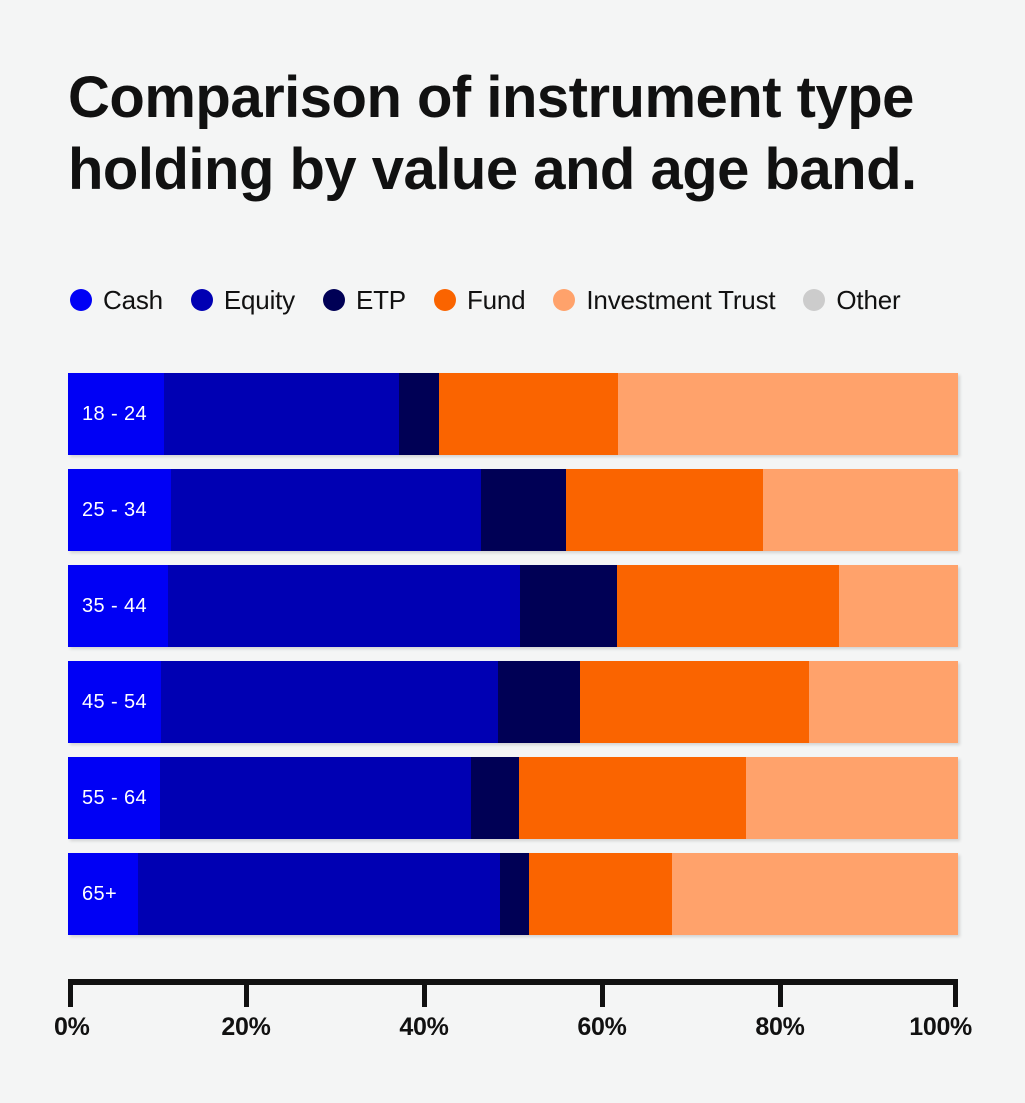  I want to click on legend-item-equity: Equity, so click(242, 300).